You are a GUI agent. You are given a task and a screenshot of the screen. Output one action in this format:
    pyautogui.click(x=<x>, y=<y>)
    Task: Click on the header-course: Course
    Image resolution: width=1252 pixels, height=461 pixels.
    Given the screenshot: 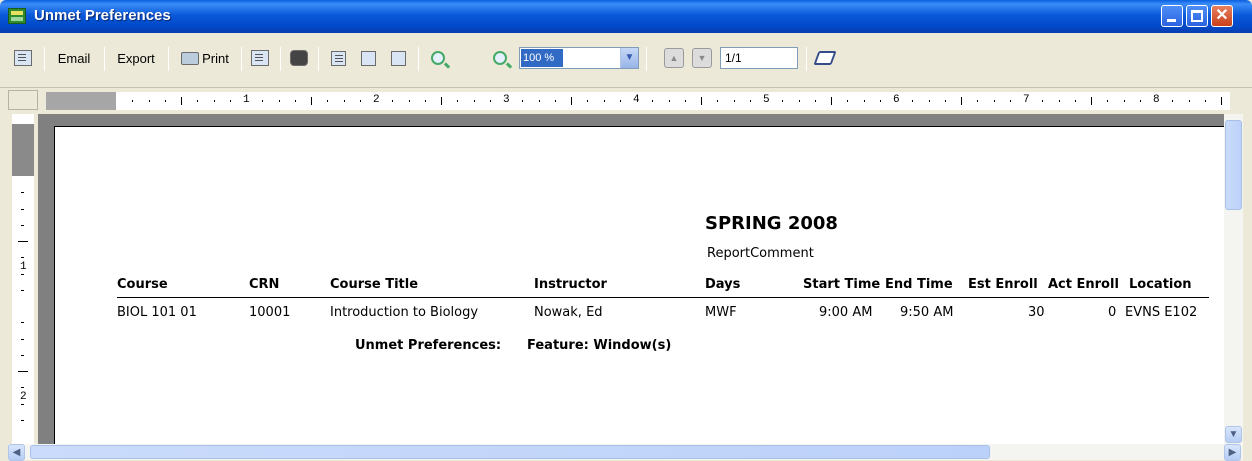 What is the action you would take?
    pyautogui.click(x=142, y=284)
    